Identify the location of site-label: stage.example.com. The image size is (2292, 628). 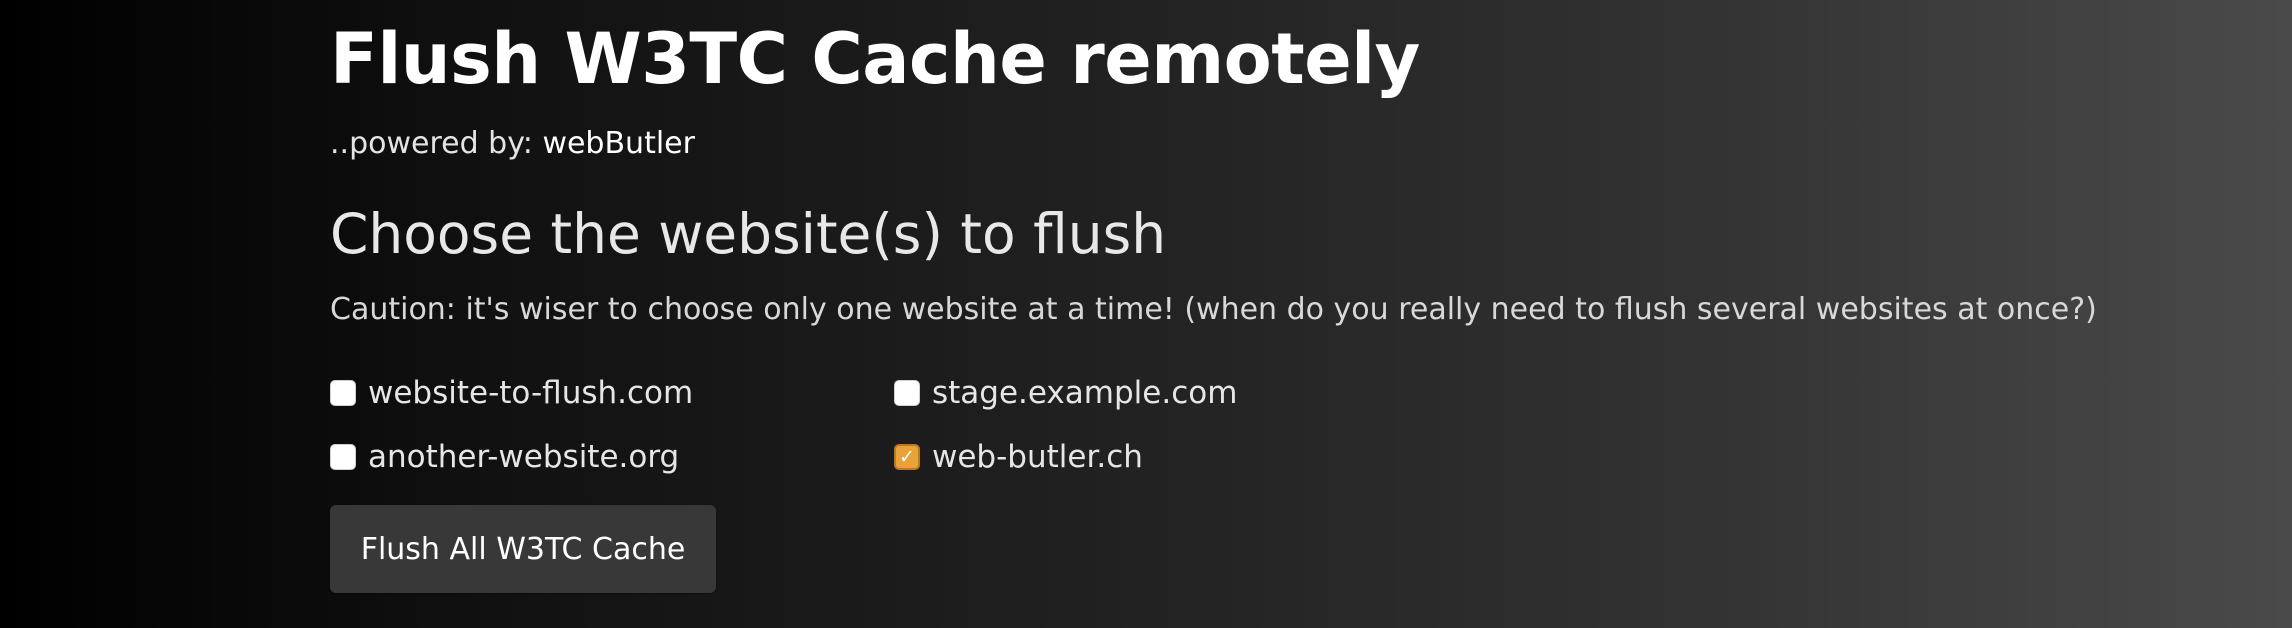
(1085, 393).